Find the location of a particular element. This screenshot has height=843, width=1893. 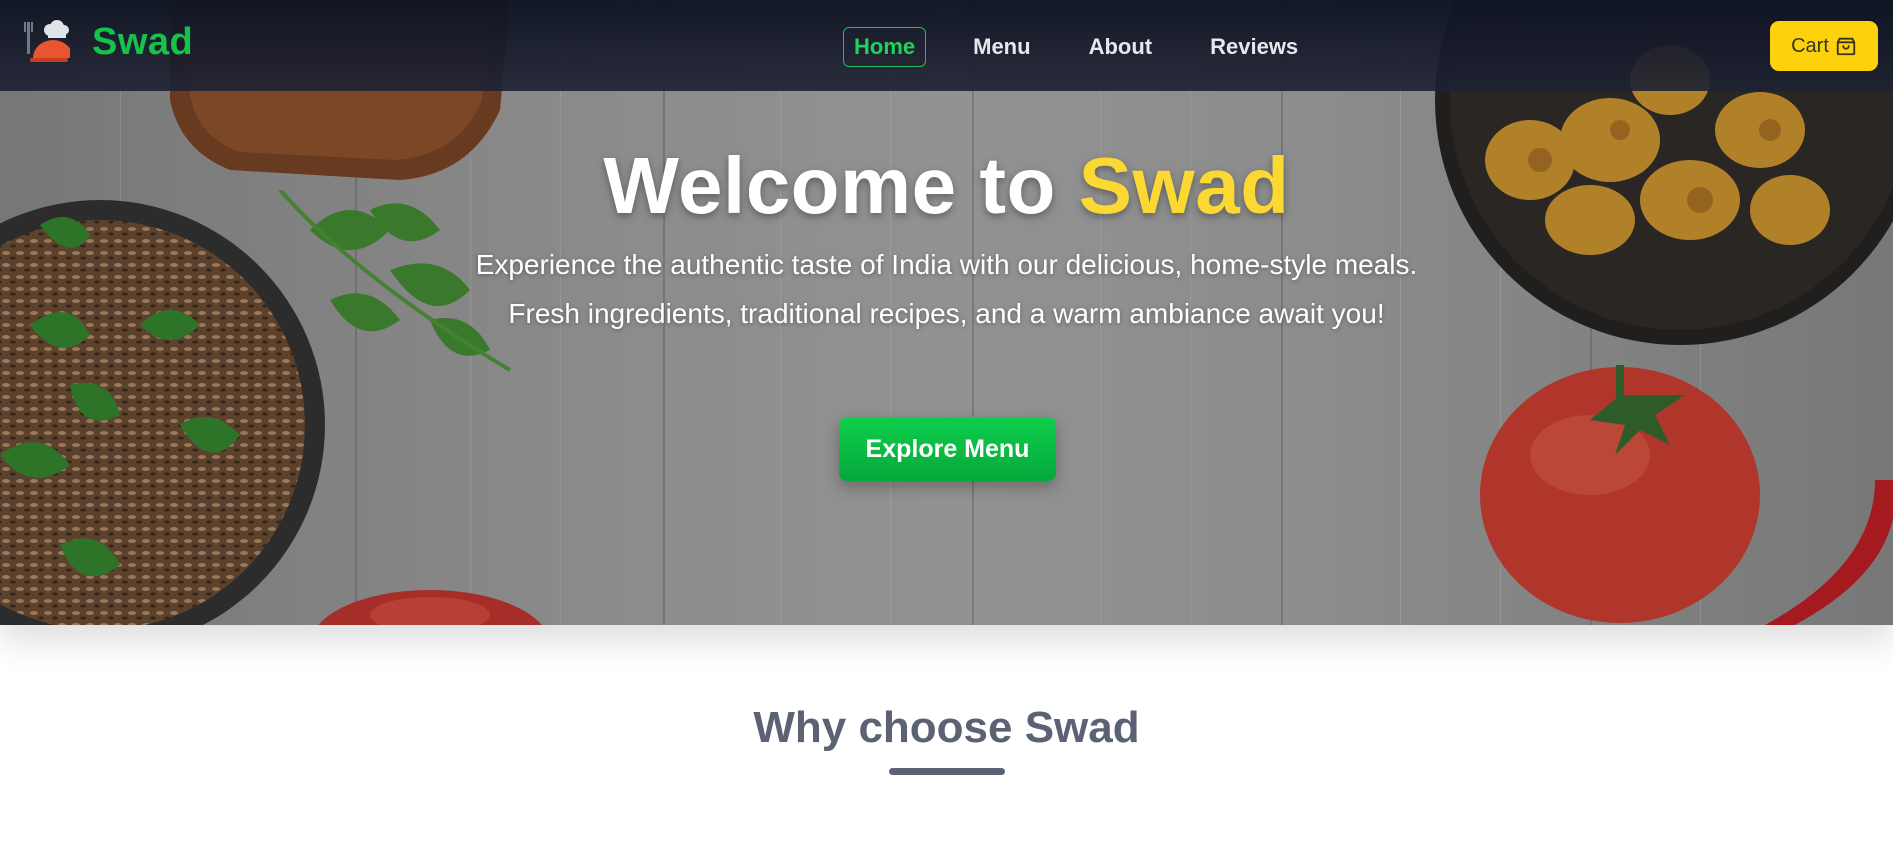

brand: Swad is located at coordinates (108, 42).